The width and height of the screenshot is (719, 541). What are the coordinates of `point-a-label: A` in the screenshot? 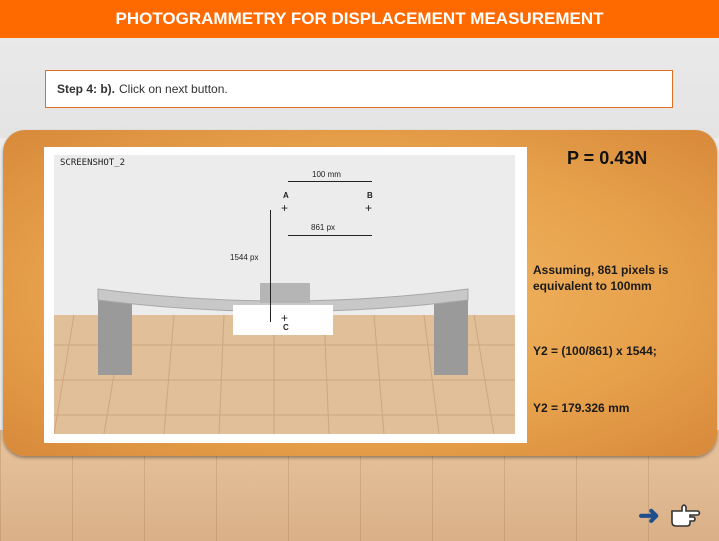 It's located at (286, 195).